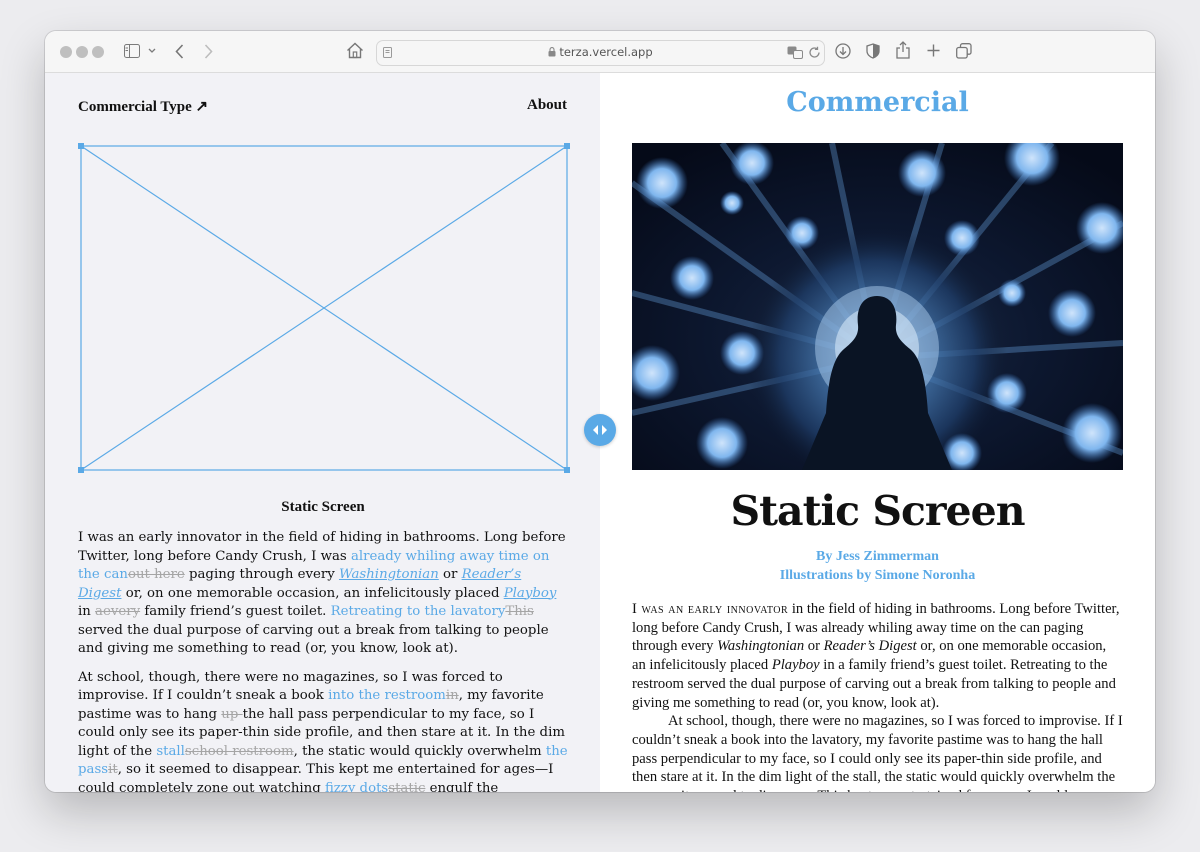  I want to click on lead-in: I was an early innovator, so click(710, 609).